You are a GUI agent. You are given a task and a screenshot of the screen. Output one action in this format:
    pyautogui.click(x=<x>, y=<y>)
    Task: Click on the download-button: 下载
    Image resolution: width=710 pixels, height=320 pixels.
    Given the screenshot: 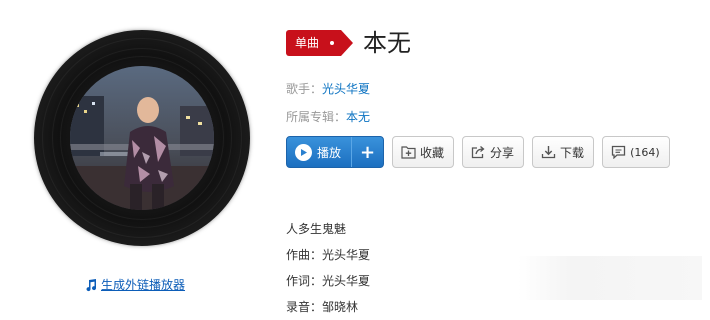 What is the action you would take?
    pyautogui.click(x=563, y=152)
    